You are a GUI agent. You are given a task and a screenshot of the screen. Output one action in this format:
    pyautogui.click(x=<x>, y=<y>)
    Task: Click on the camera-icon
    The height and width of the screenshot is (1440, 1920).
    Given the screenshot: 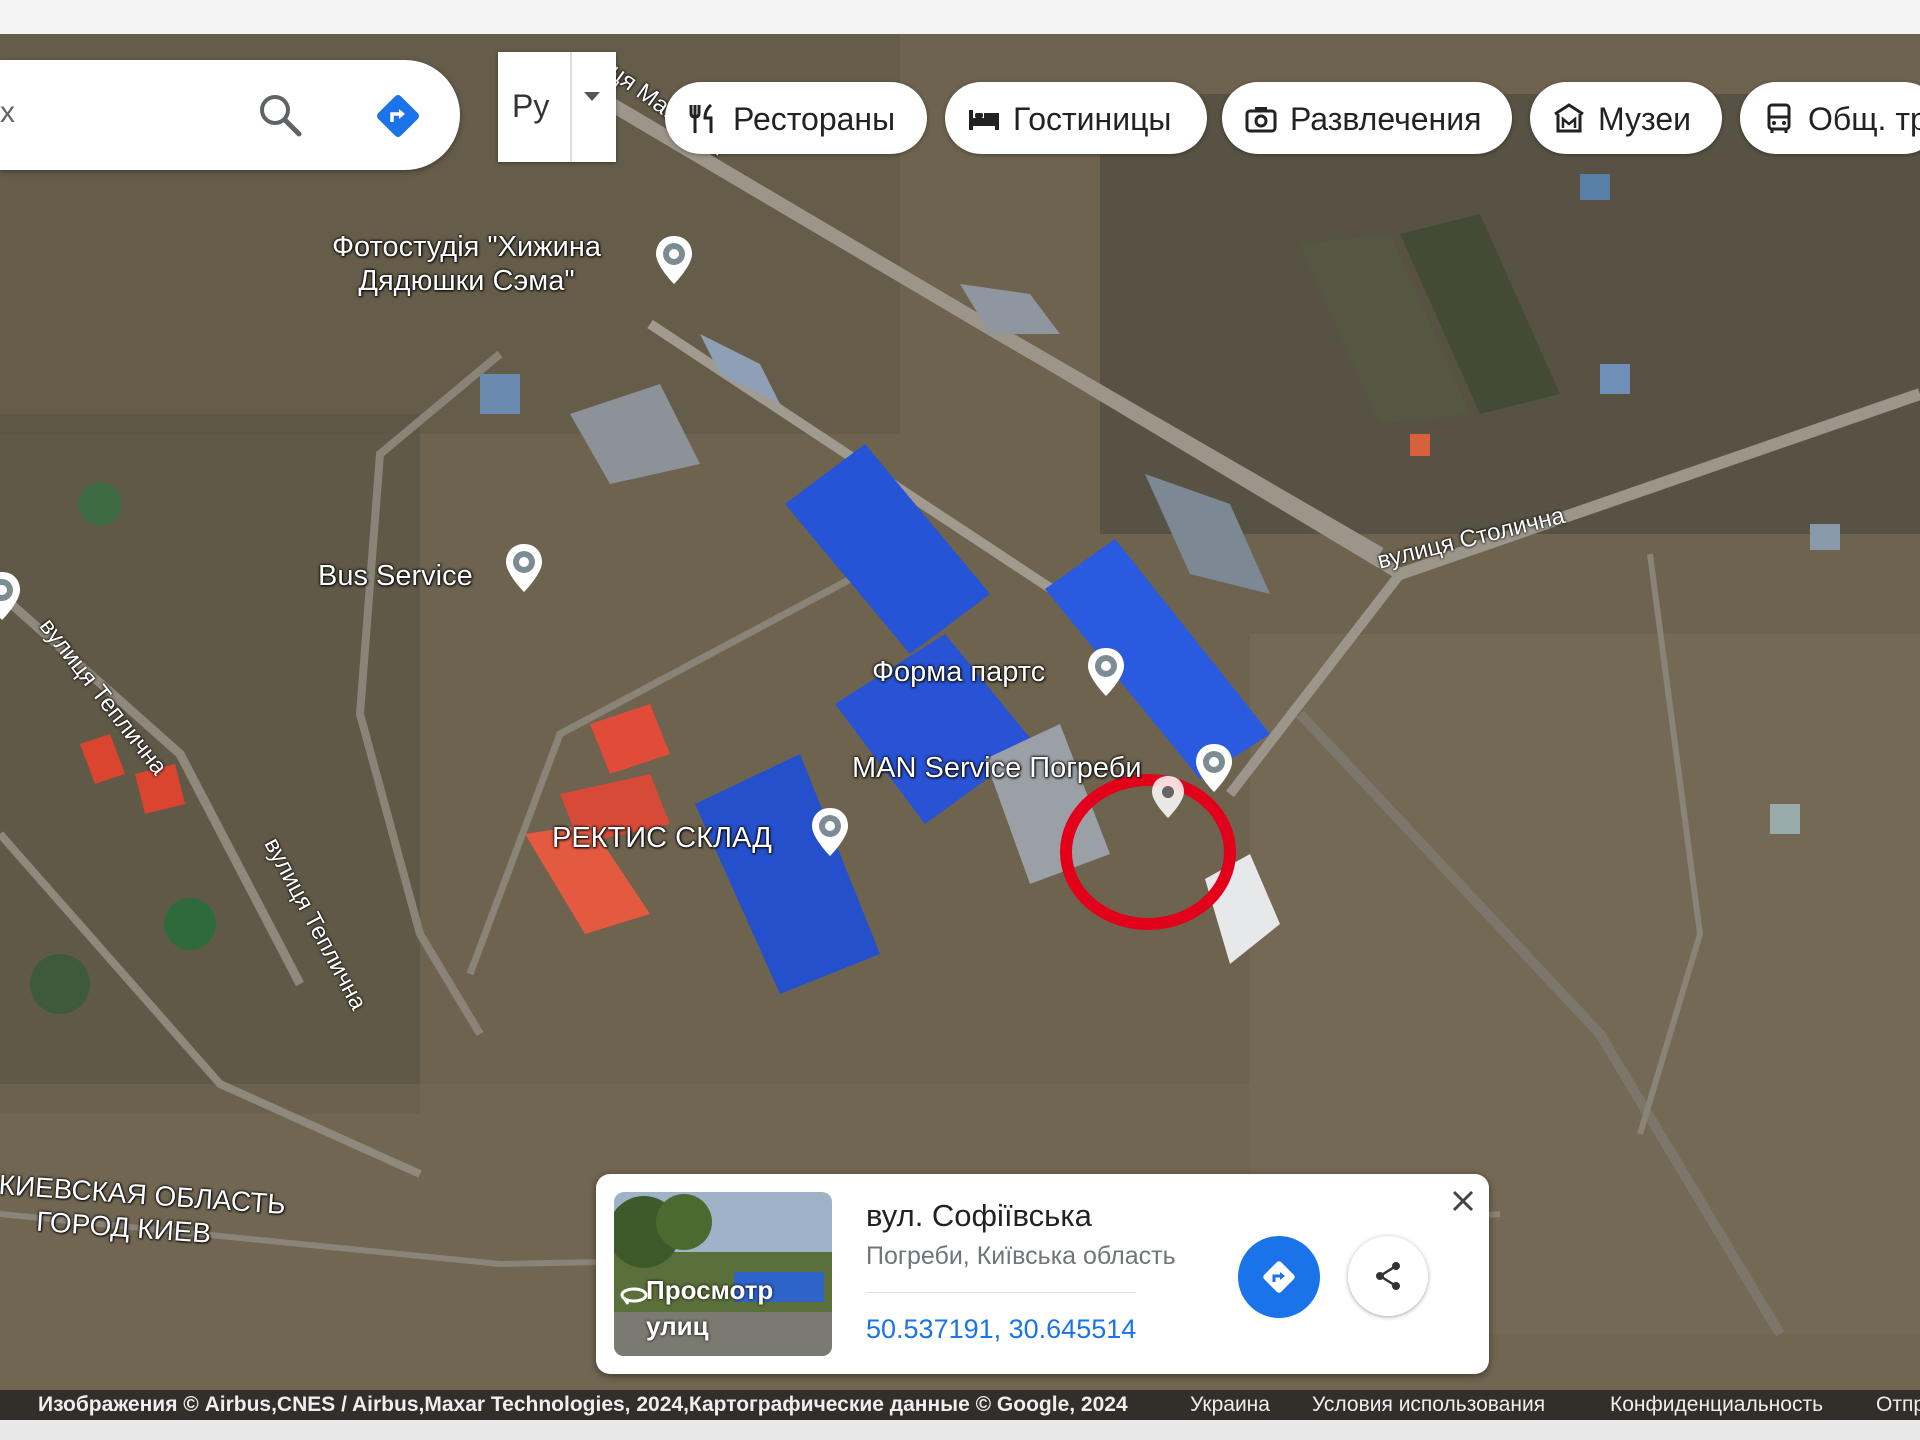 What is the action you would take?
    pyautogui.click(x=1261, y=120)
    